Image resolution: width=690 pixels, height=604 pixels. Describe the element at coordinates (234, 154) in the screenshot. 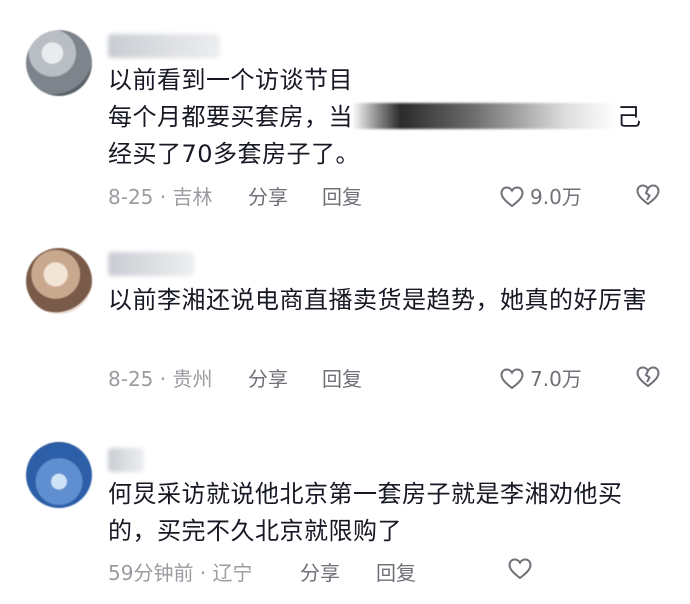

I see `comment-text-line: 经买了70多套房子了。` at that location.